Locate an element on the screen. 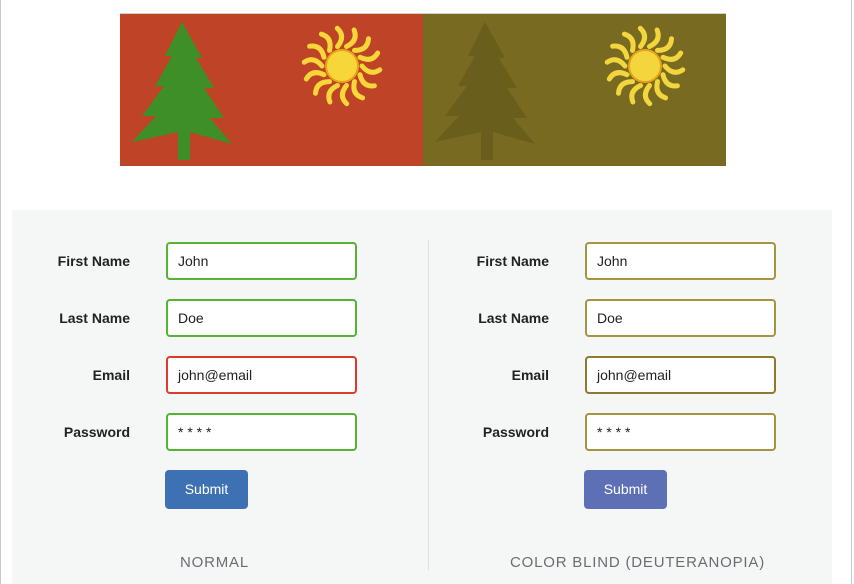 Image resolution: width=854 pixels, height=584 pixels. illustration-deuteranopia is located at coordinates (574, 90).